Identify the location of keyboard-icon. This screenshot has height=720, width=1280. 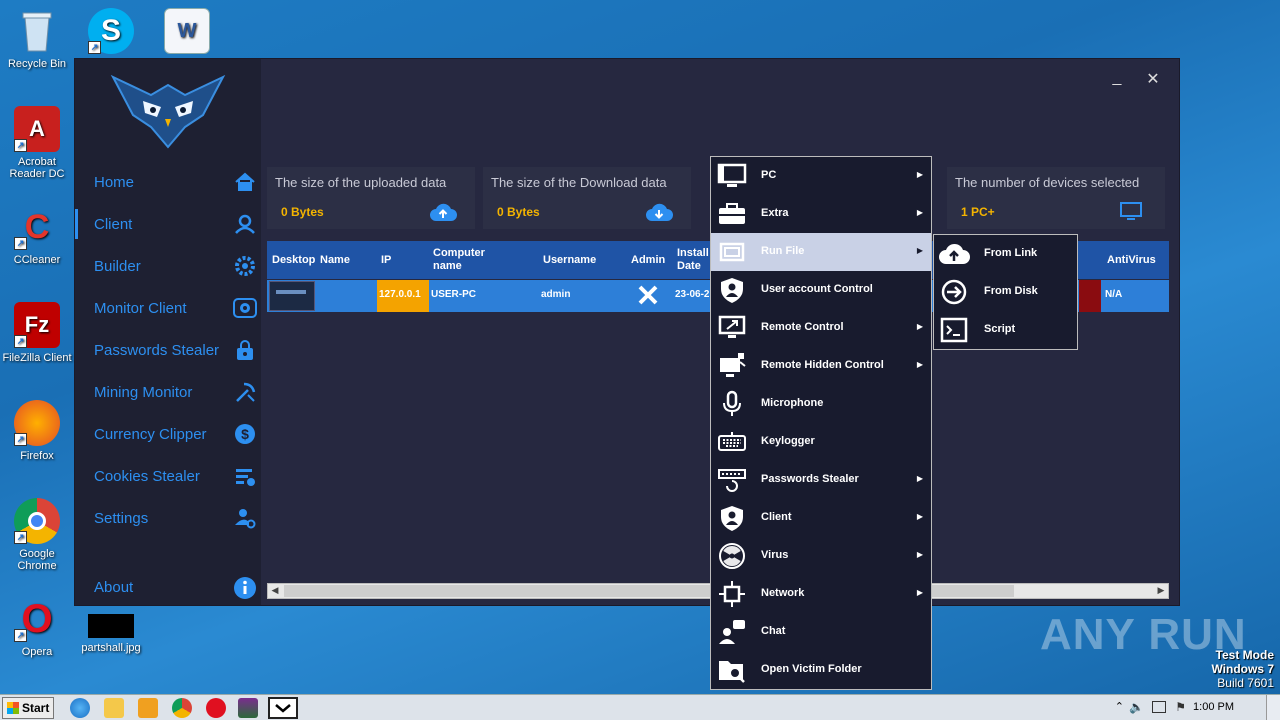
(732, 442).